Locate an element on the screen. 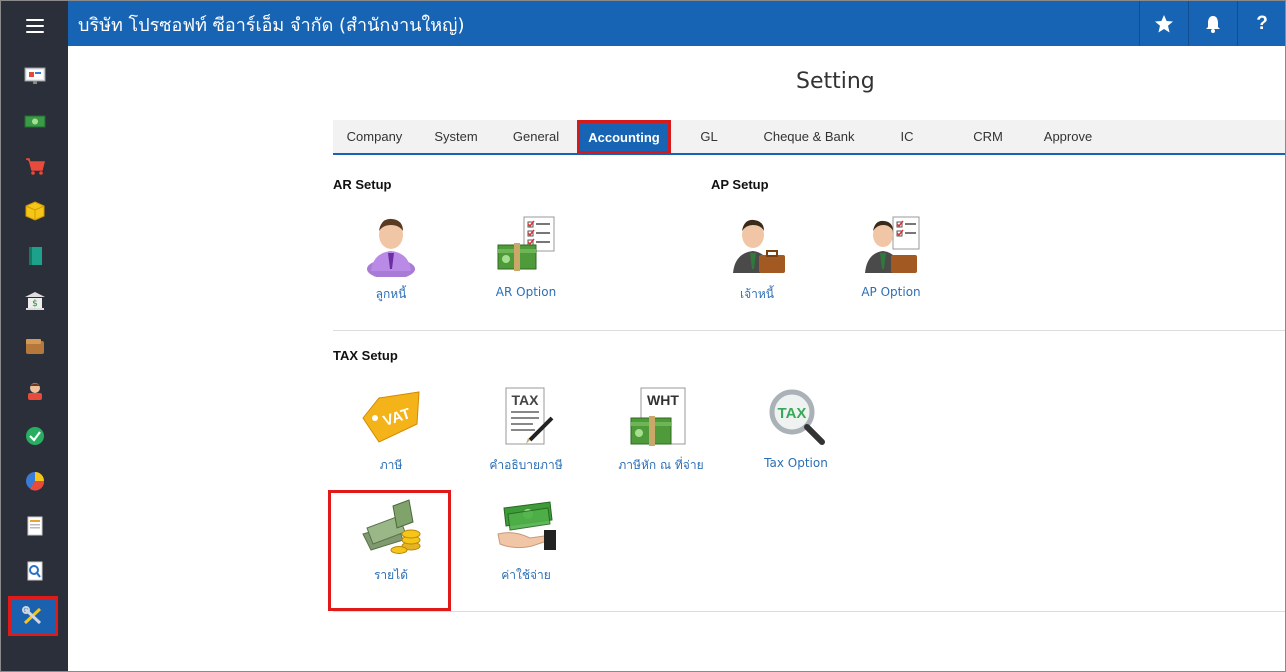 This screenshot has height=672, width=1286. tab-gl: GL is located at coordinates (709, 136).